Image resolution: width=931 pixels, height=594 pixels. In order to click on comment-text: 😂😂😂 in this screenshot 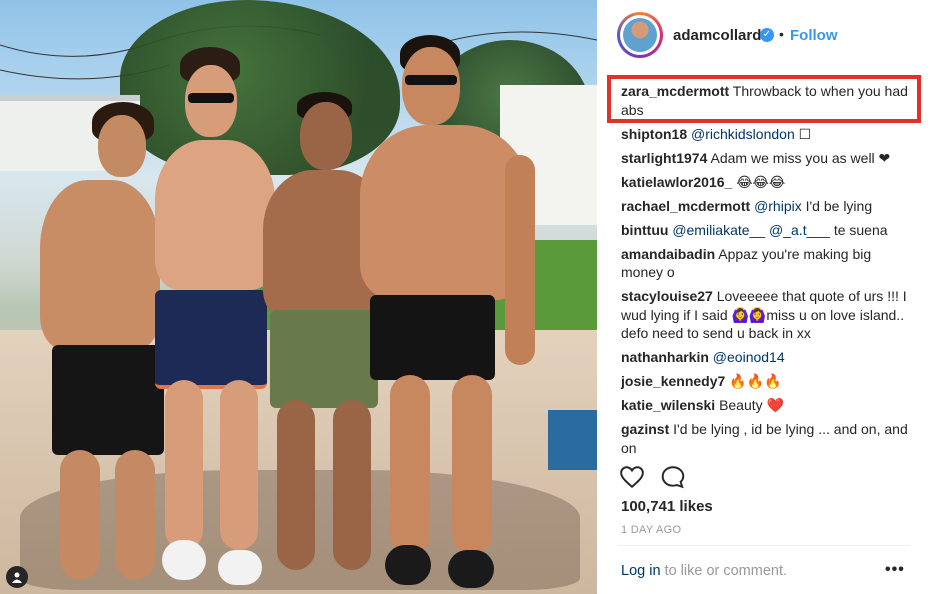, I will do `click(761, 181)`.